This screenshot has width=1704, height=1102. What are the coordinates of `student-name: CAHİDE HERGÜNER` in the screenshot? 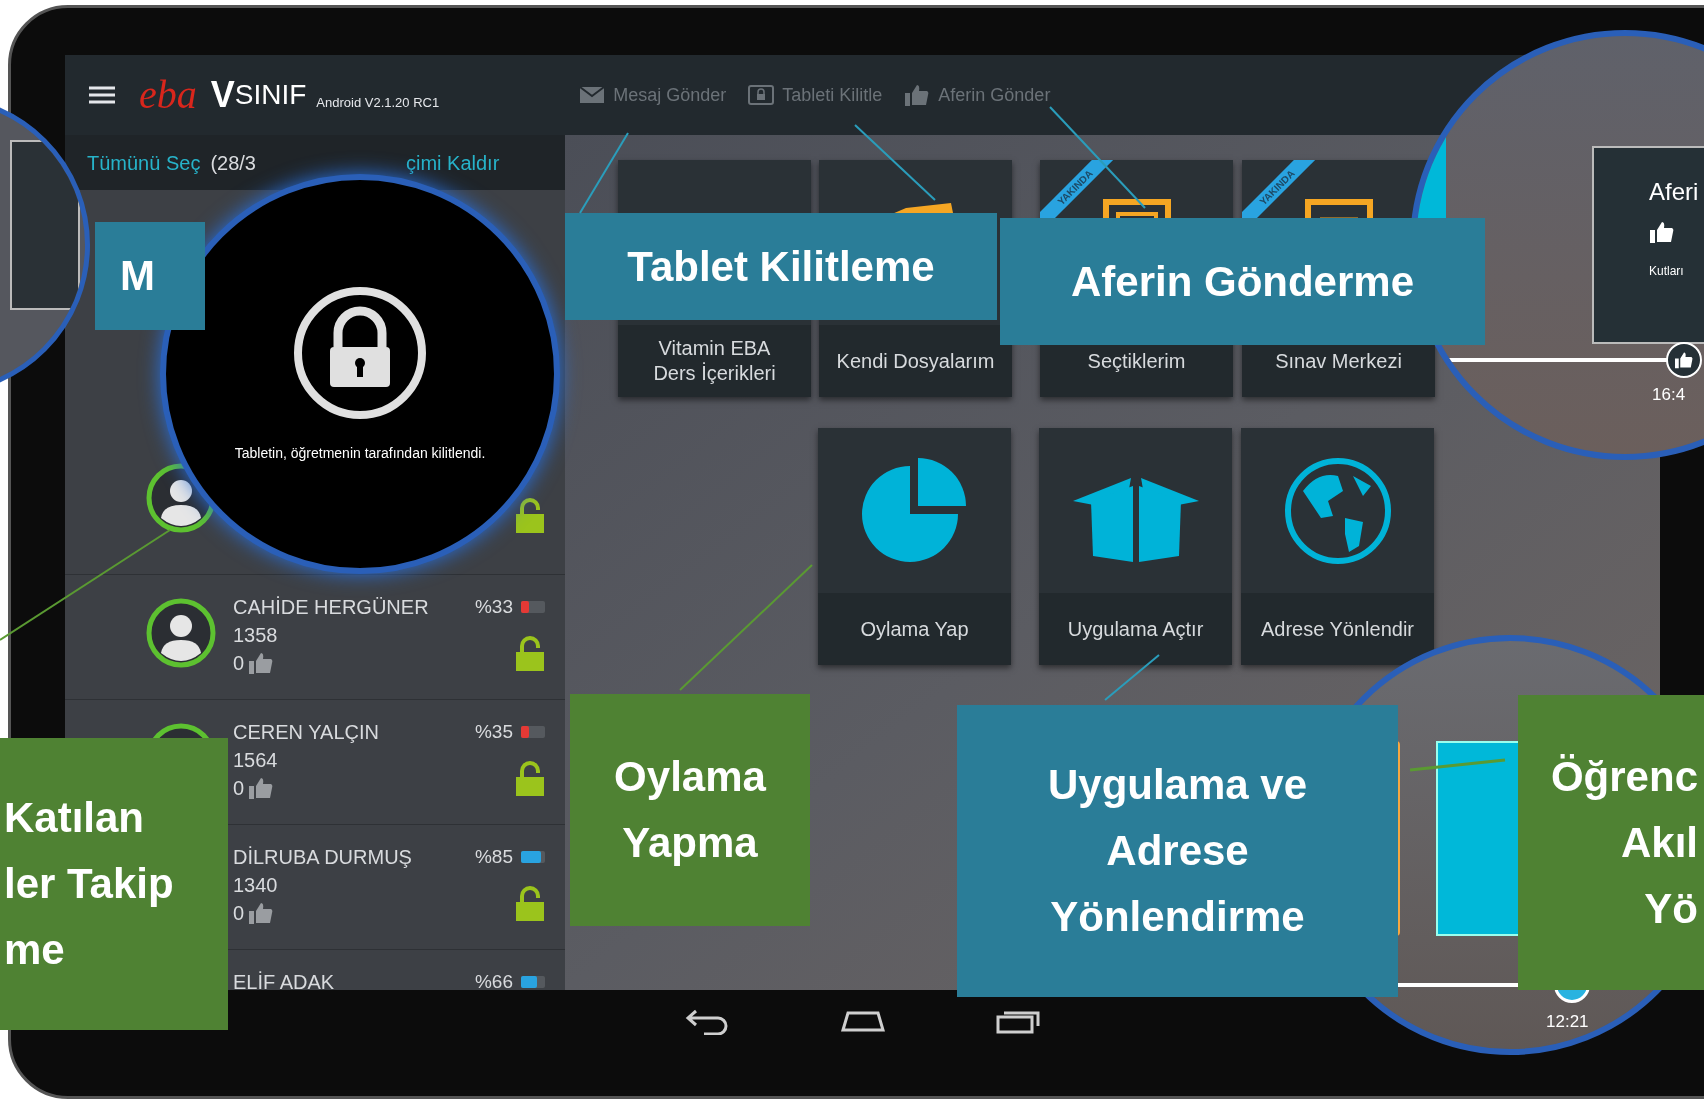 It's located at (331, 607).